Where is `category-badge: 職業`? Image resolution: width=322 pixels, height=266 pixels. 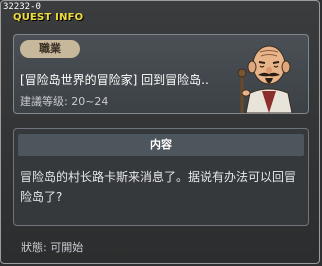 category-badge: 職業 is located at coordinates (50, 49).